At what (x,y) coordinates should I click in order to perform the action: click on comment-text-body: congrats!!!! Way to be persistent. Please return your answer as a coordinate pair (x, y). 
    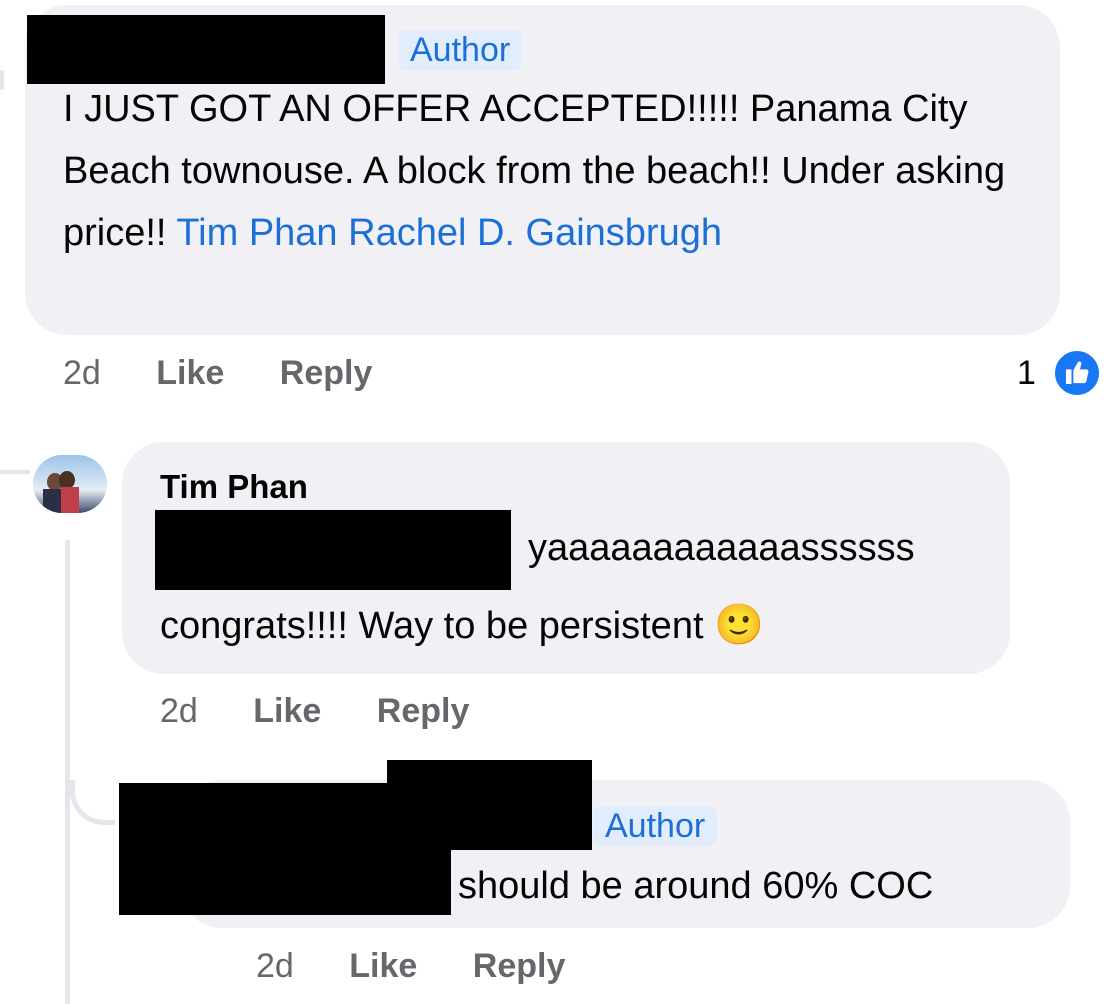
    Looking at the image, I should click on (432, 626).